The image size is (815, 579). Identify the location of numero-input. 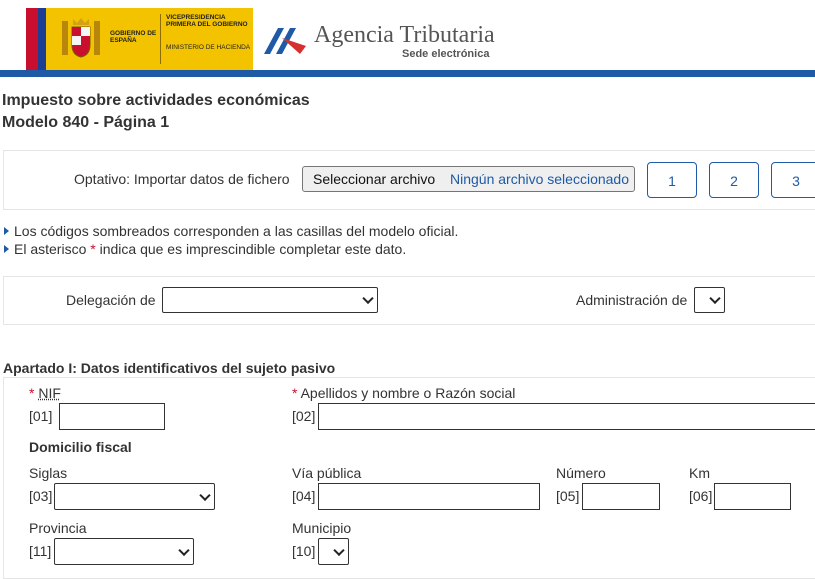
(621, 496).